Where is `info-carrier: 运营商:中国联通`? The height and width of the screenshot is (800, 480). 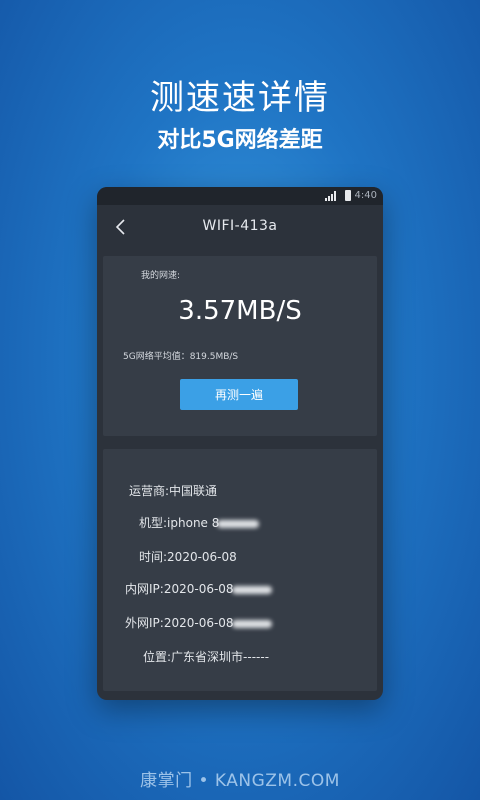 info-carrier: 运营商:中国联通 is located at coordinates (173, 491).